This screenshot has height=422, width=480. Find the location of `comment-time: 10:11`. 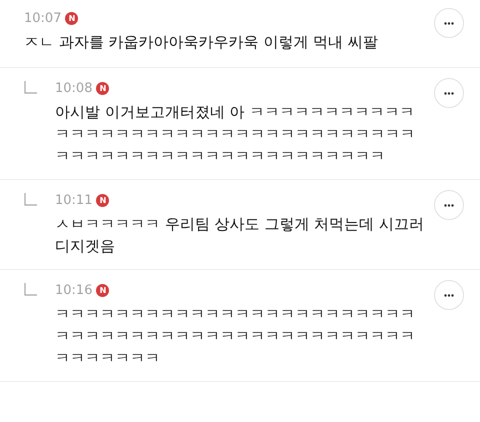

comment-time: 10:11 is located at coordinates (73, 200).